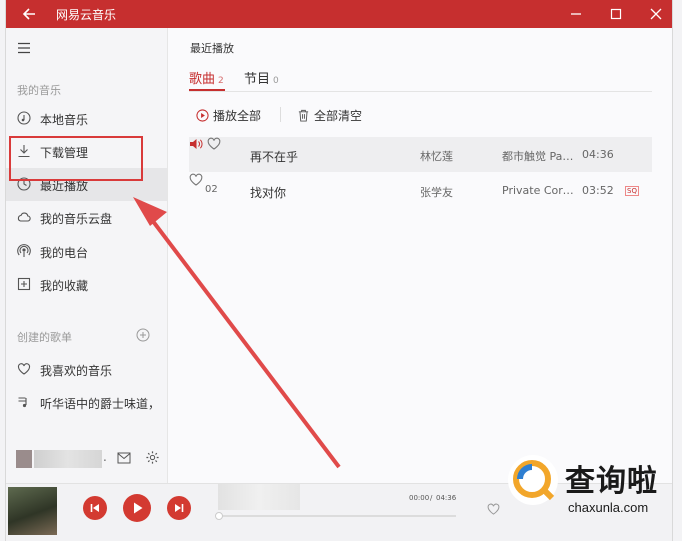  What do you see at coordinates (608, 507) in the screenshot?
I see `watermark-url: chaxunla.com` at bounding box center [608, 507].